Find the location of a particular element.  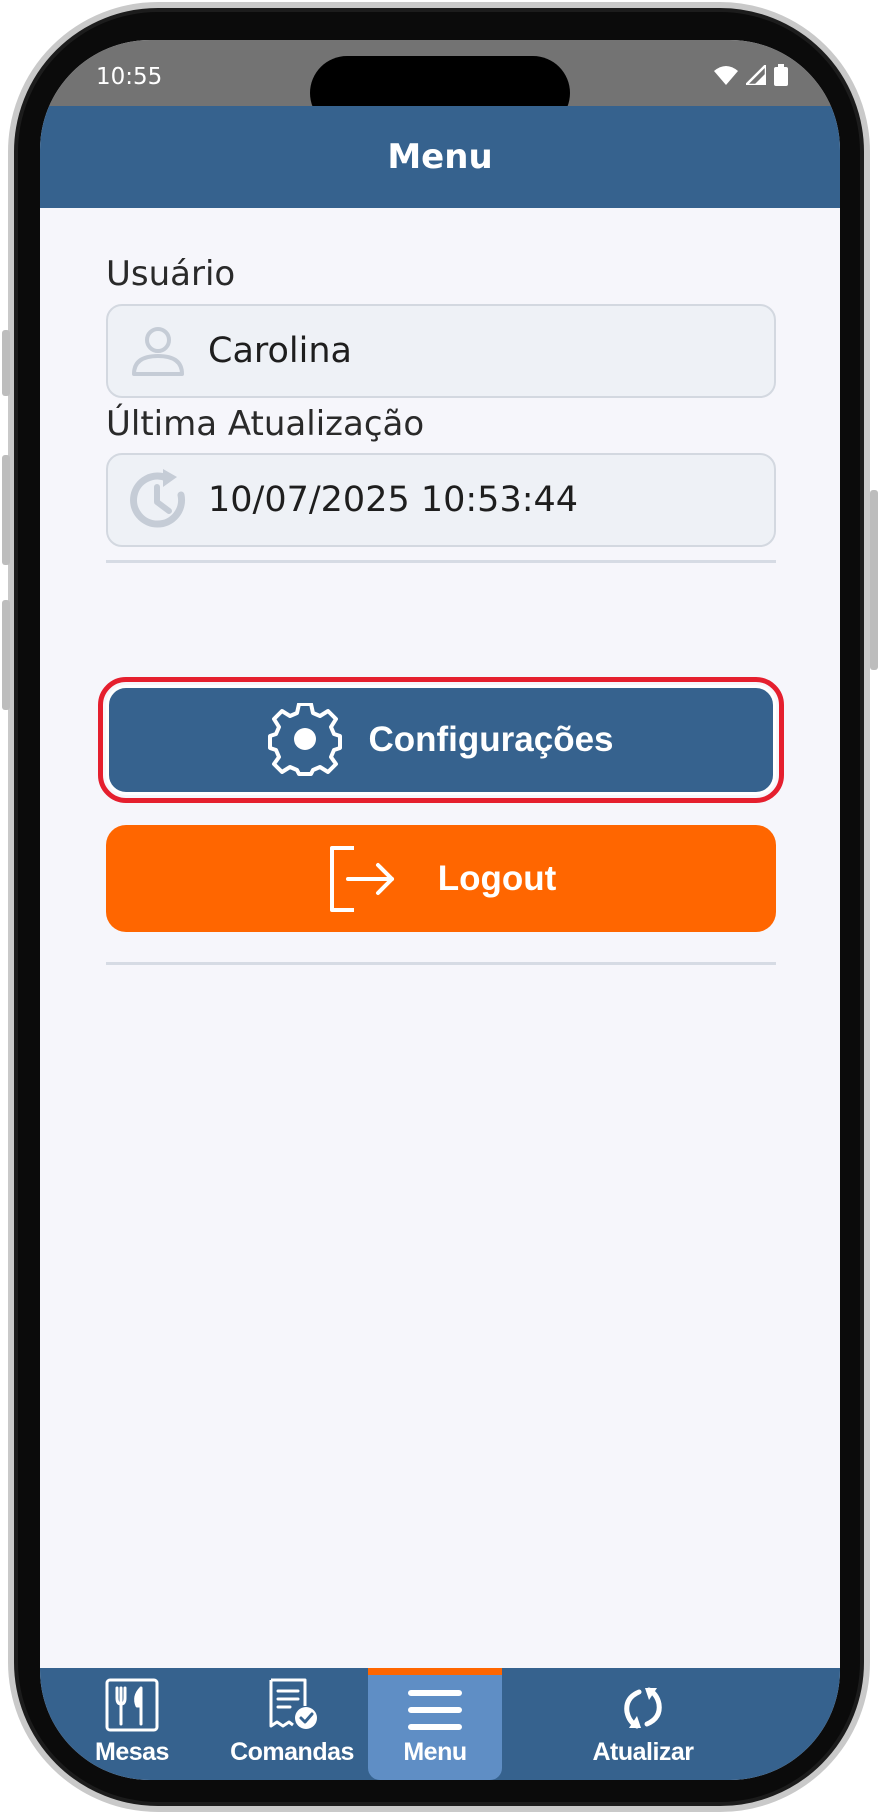

volume-up-button is located at coordinates (6, 510).